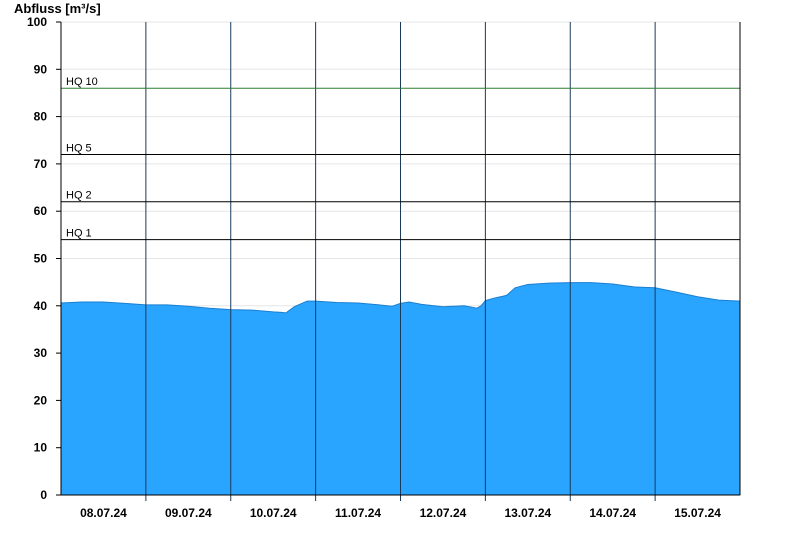  Describe the element at coordinates (612, 513) in the screenshot. I see `x-tick-label-7: 14.07.24` at that location.